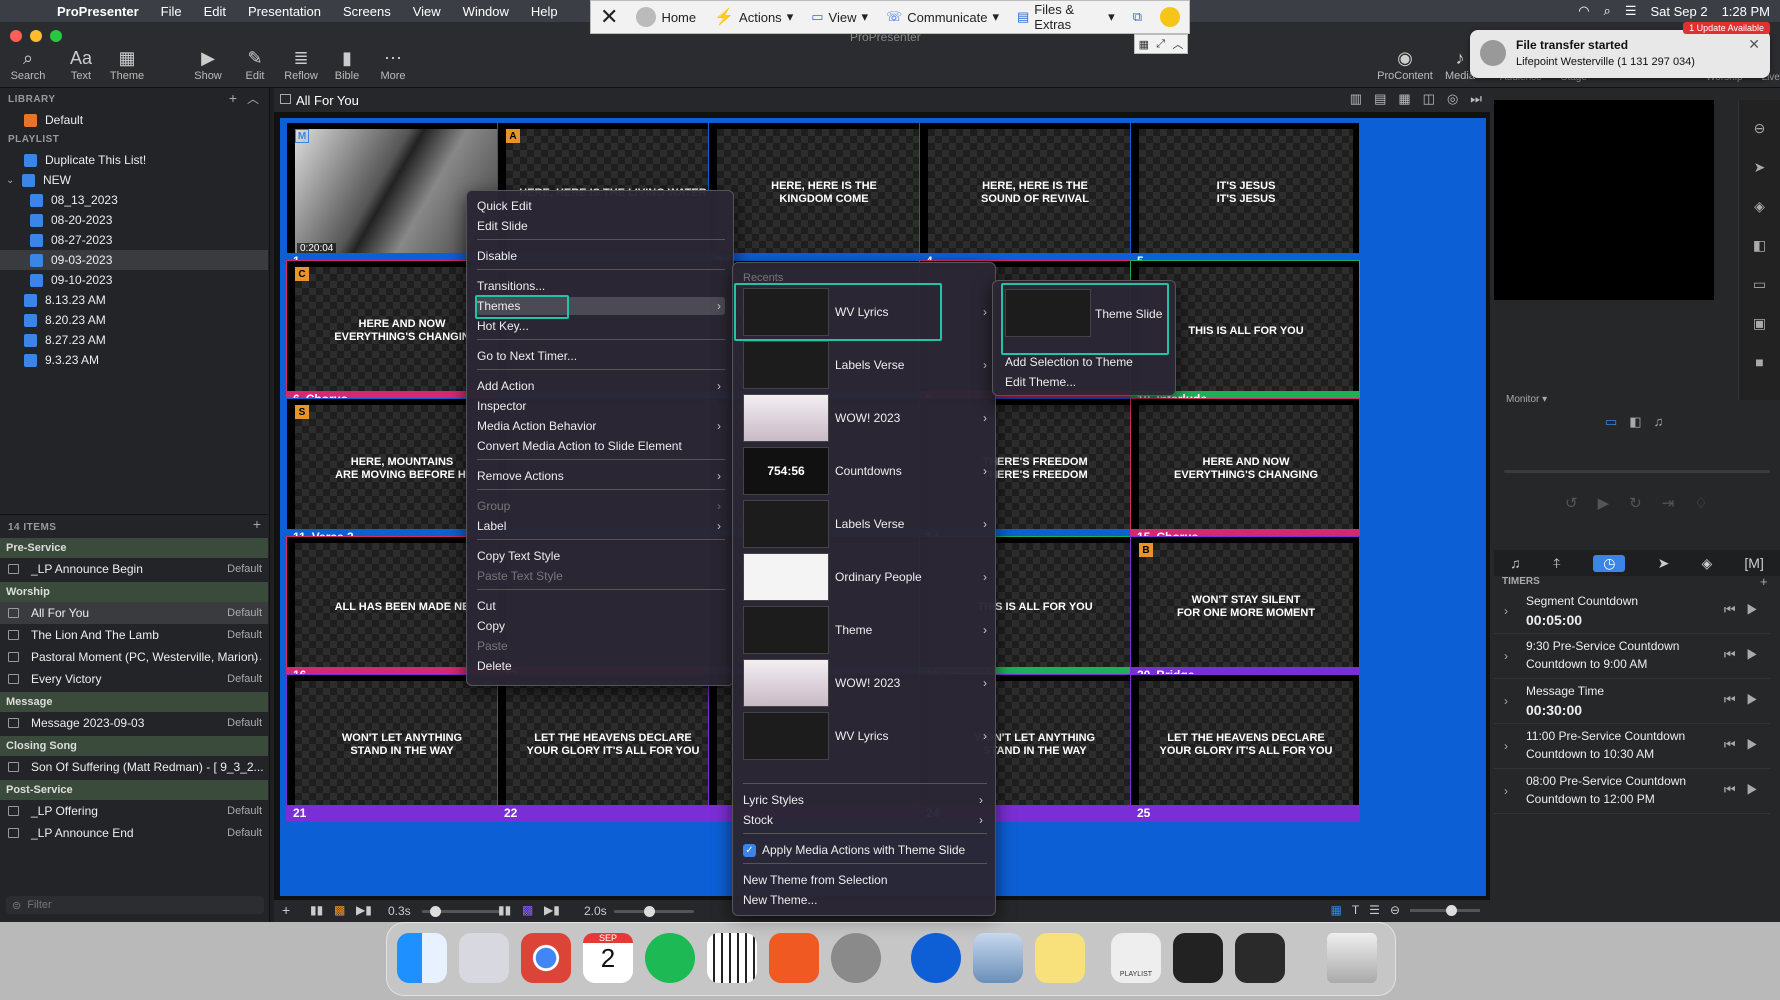 The image size is (1780, 1000). I want to click on playlist-item: 8.20.23 AM, so click(134, 320).